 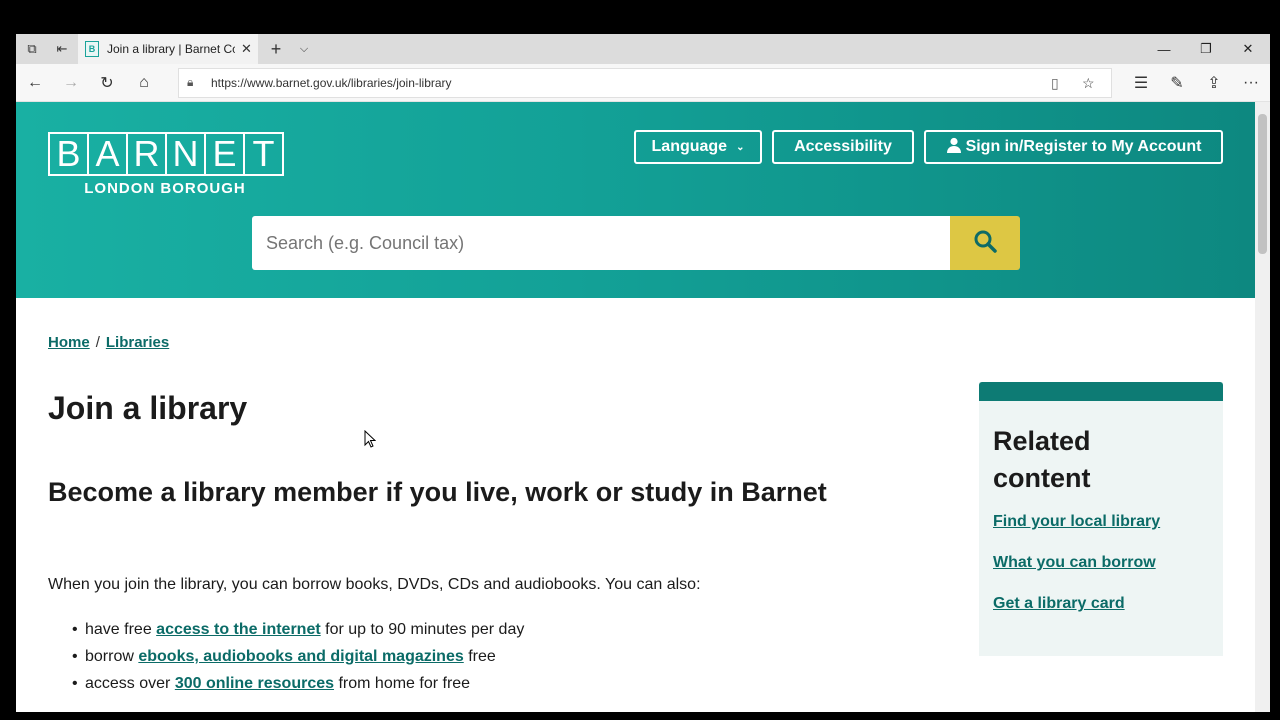 I want to click on user-icon, so click(x=954, y=147).